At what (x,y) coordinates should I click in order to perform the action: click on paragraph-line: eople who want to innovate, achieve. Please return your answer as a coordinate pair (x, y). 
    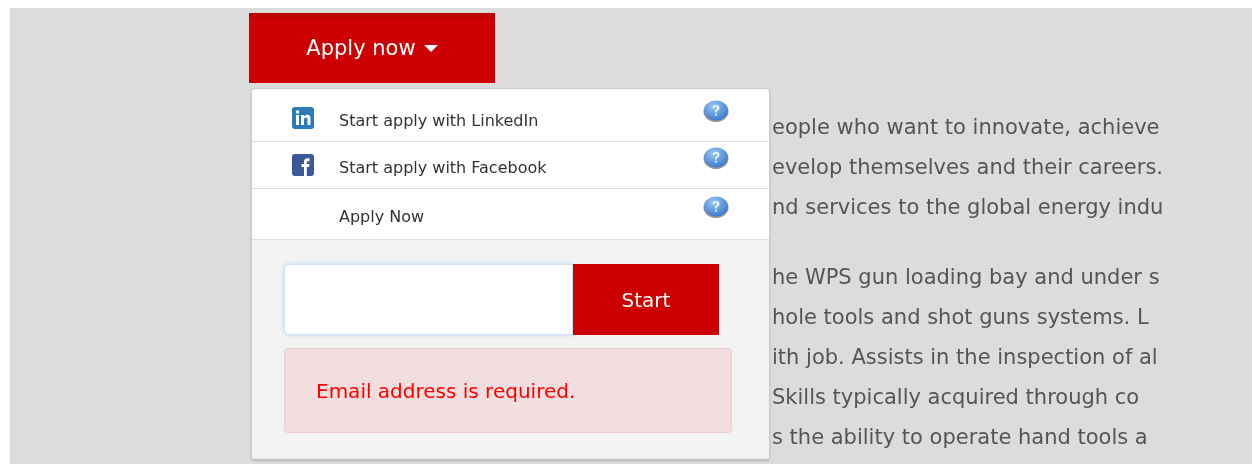
    Looking at the image, I should click on (966, 127).